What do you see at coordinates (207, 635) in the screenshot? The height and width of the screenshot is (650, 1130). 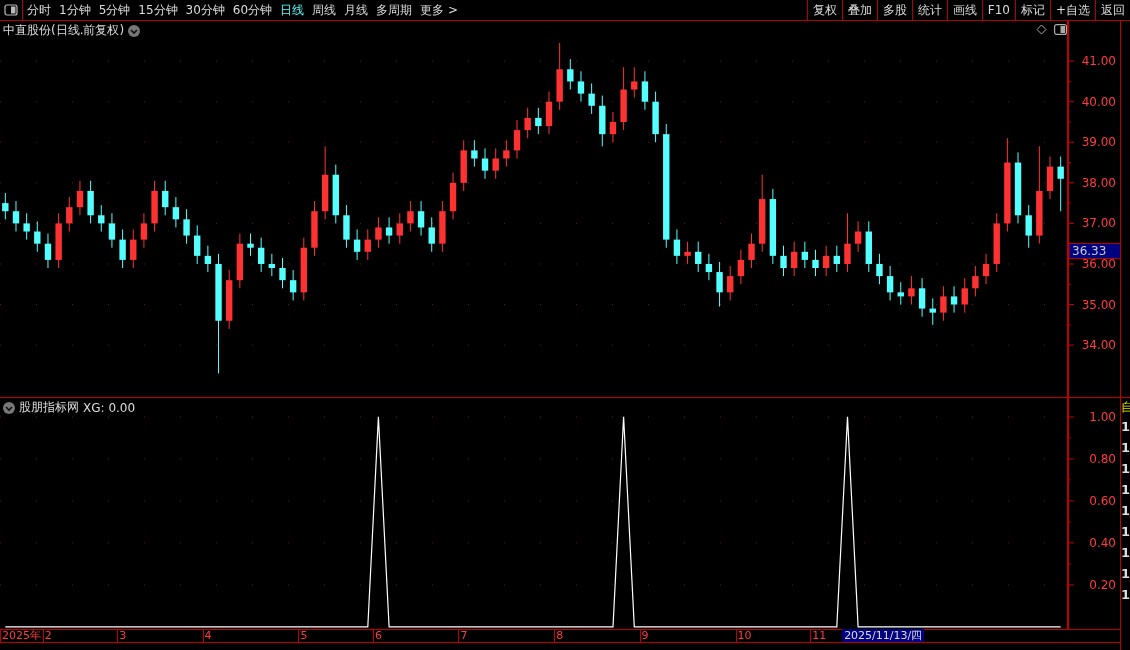 I see `date-axis-label: 4` at bounding box center [207, 635].